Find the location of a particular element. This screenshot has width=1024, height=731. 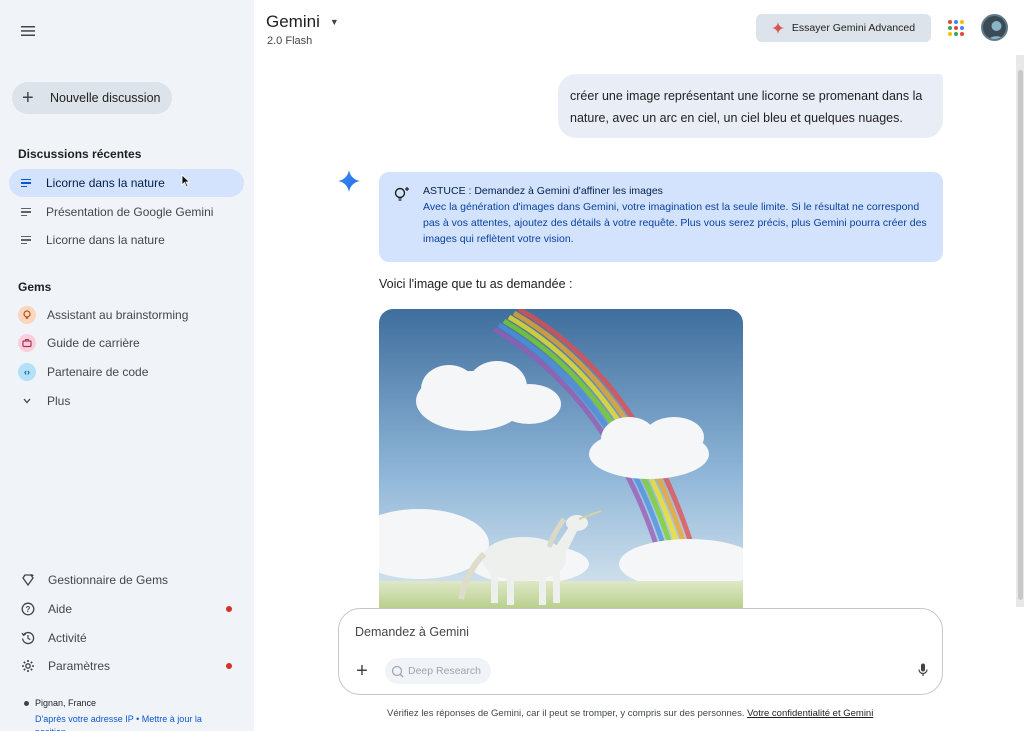

hamburger-menu-icon is located at coordinates (28, 31).